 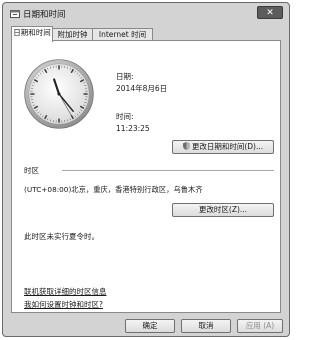 I want to click on timezone-value: (UTC+08:00)北京，重庆，香港特别行政区，乌鲁木齐, so click(x=113, y=189).